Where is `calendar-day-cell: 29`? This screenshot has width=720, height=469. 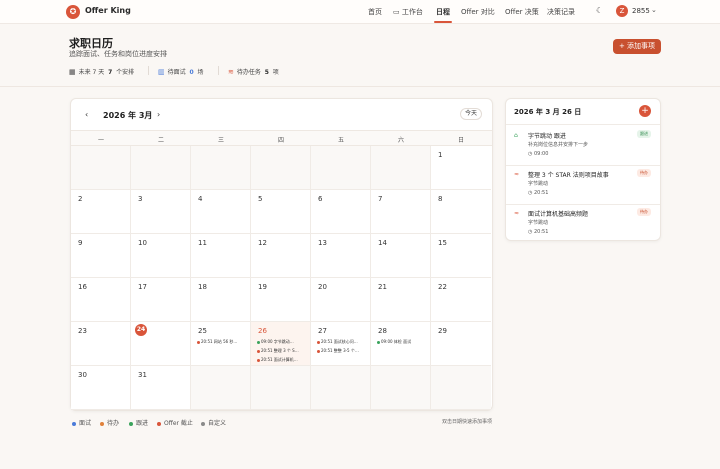 calendar-day-cell: 29 is located at coordinates (461, 344).